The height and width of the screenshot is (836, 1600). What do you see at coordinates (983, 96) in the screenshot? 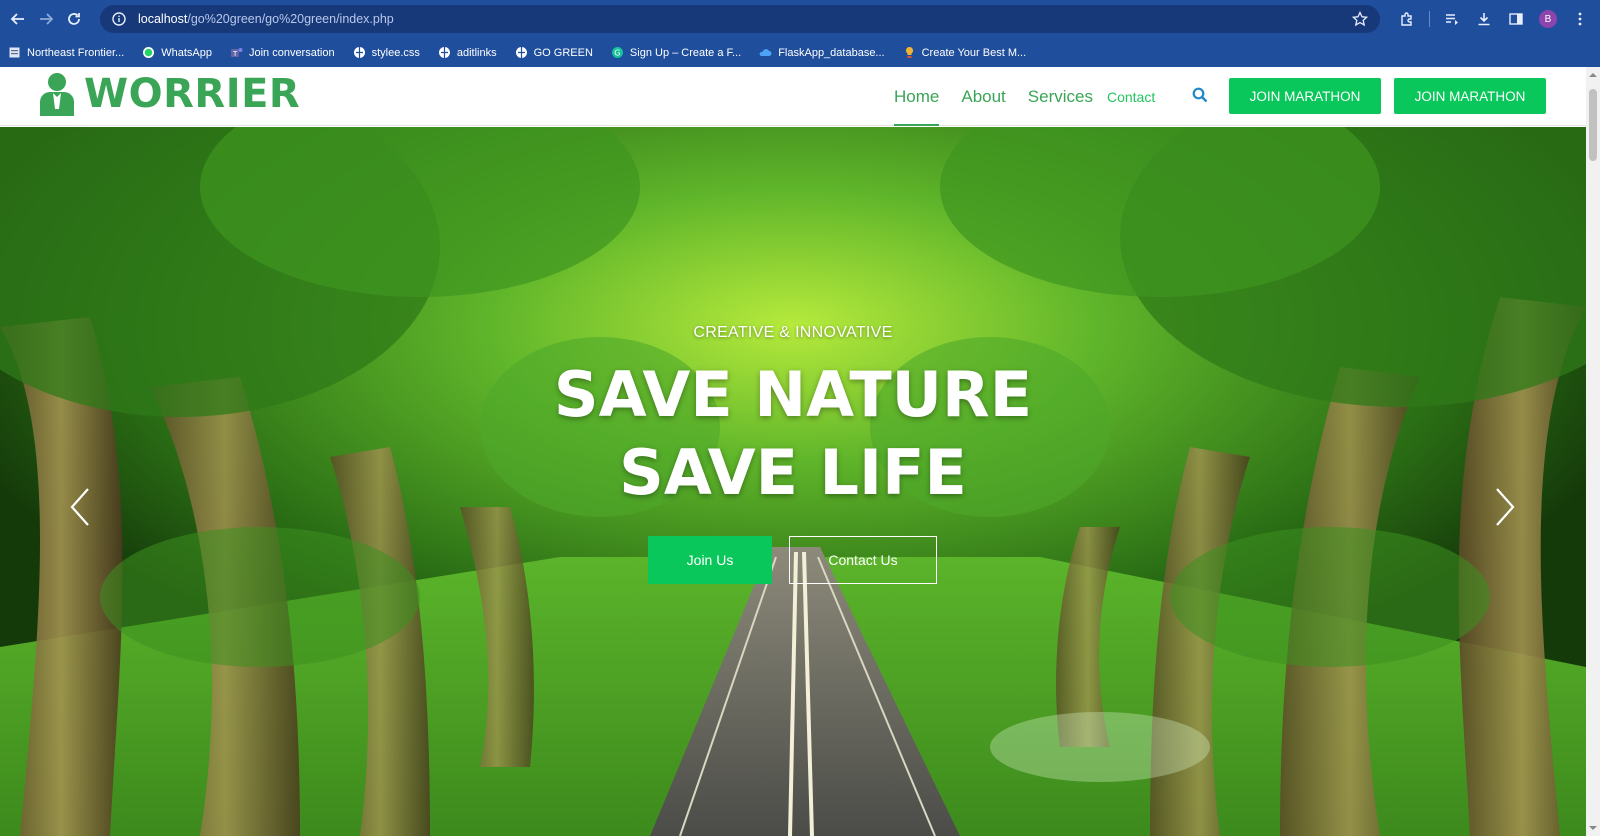
I see `nav-link-about: About` at bounding box center [983, 96].